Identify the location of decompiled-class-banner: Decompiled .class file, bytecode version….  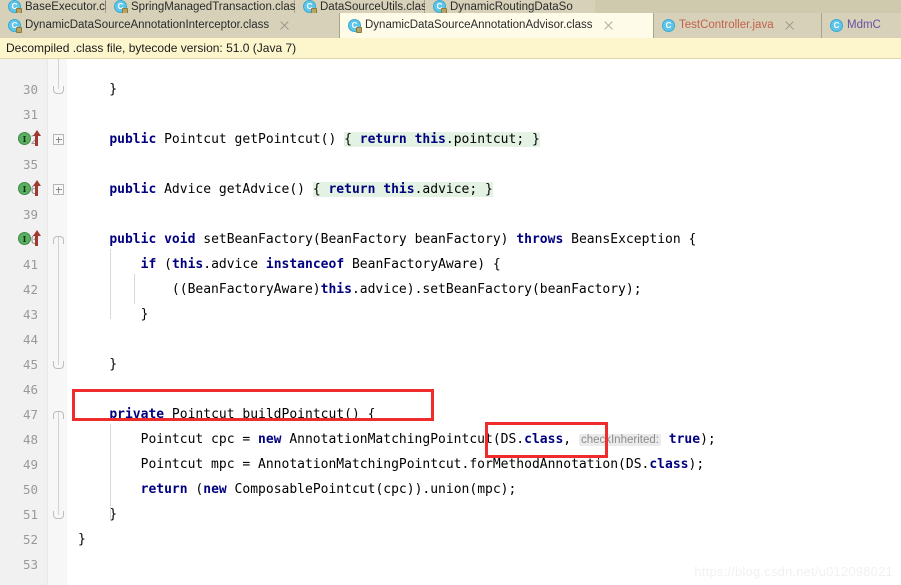
(450, 48).